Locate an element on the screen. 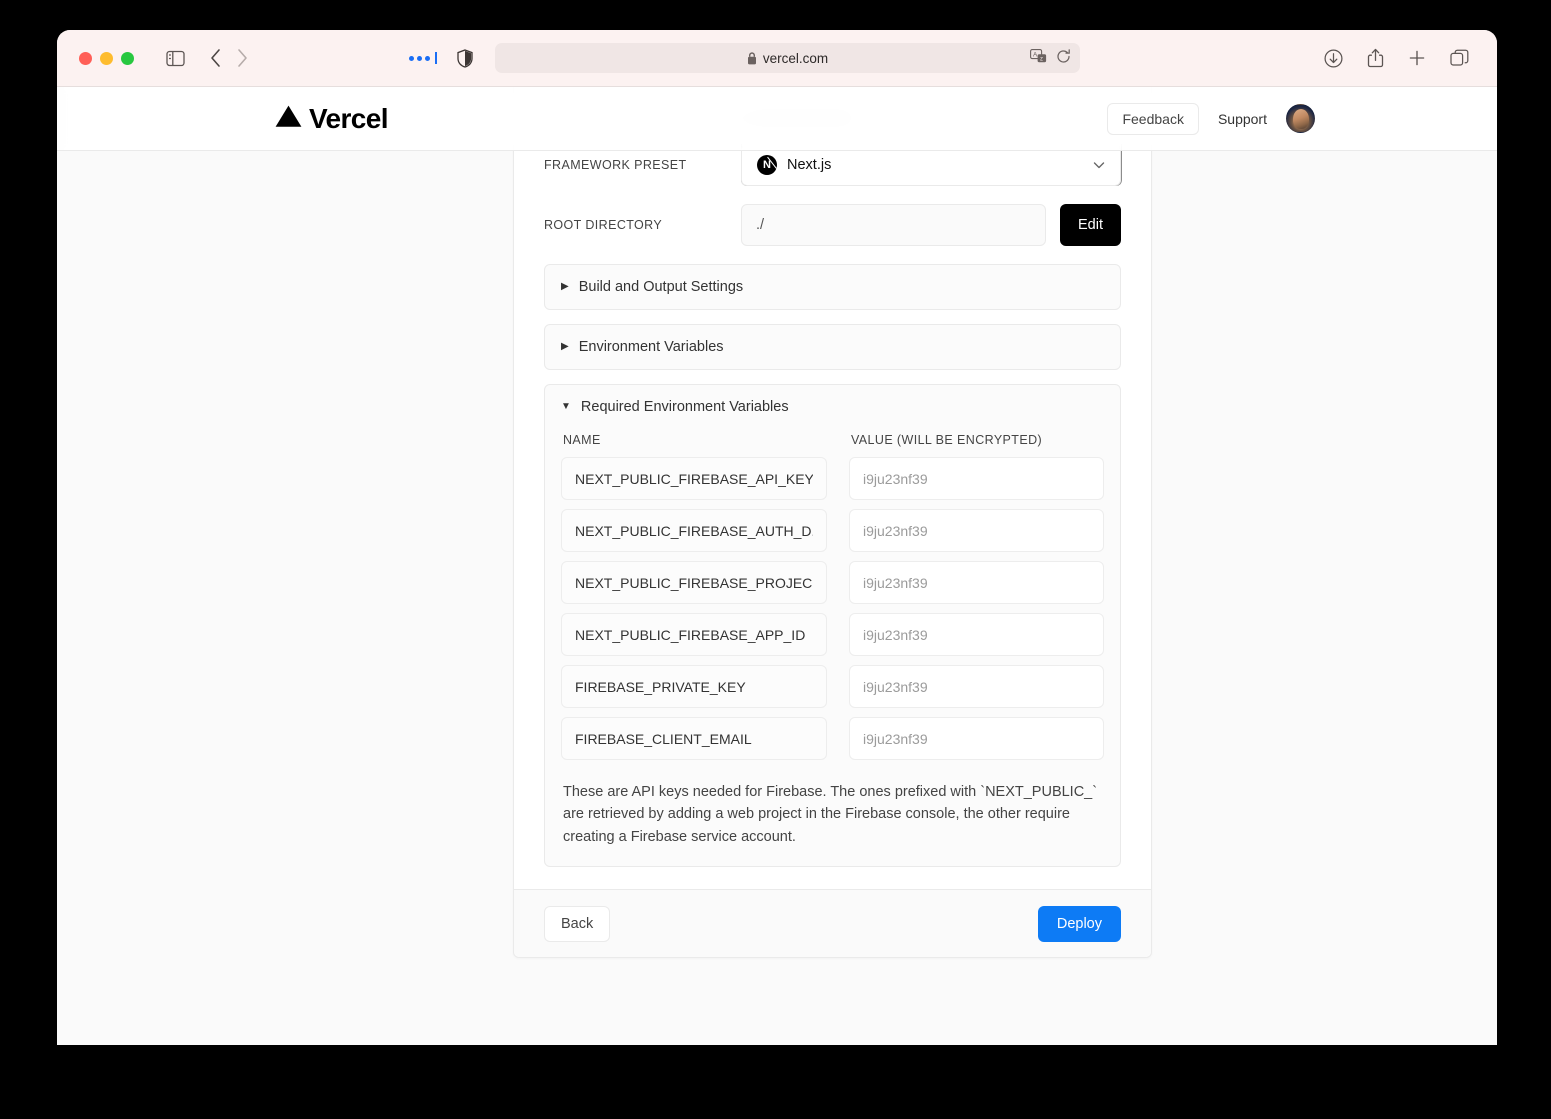 This screenshot has width=1551, height=1119. deploy-button: Deploy is located at coordinates (1079, 923).